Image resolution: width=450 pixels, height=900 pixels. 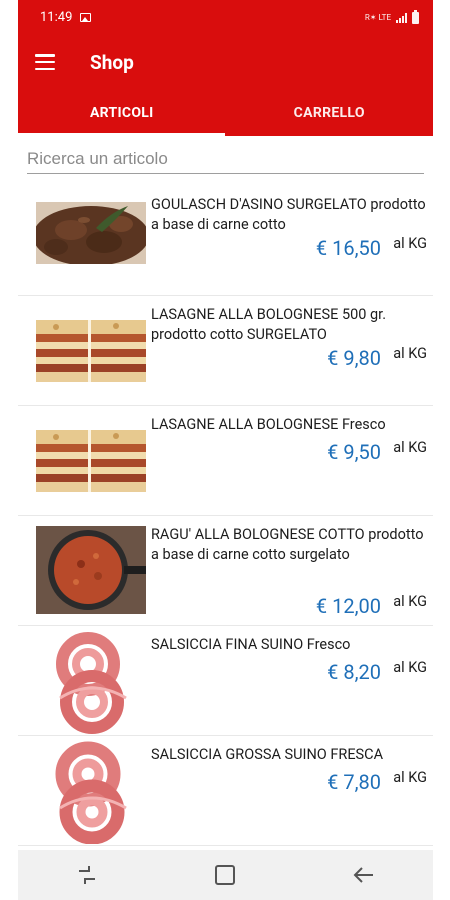 I want to click on home-icon, so click(x=225, y=875).